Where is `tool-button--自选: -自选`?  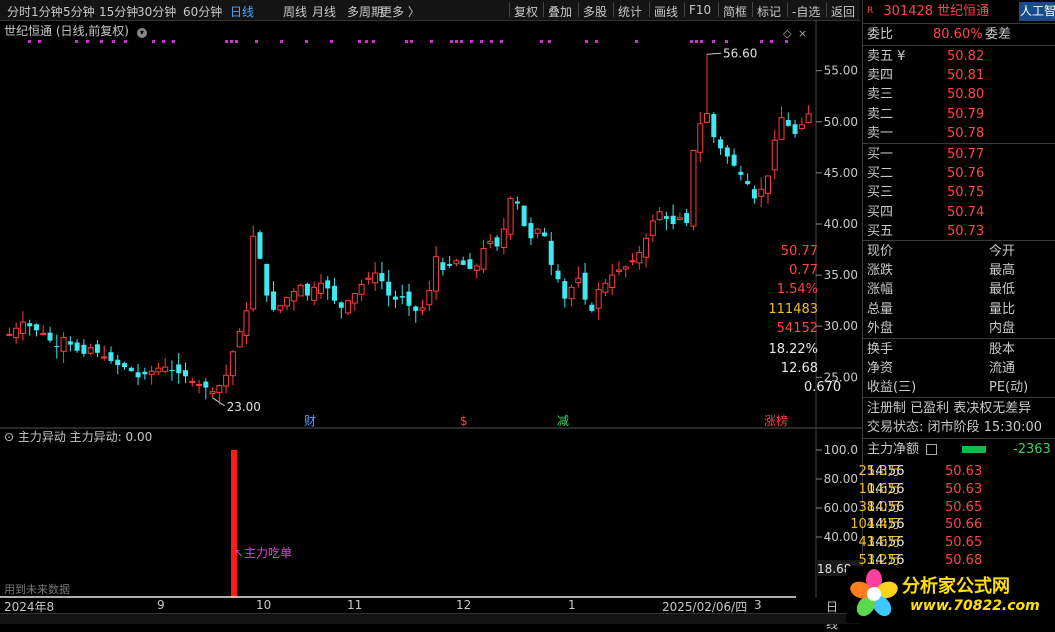
tool-button--自选: -自选 is located at coordinates (806, 11).